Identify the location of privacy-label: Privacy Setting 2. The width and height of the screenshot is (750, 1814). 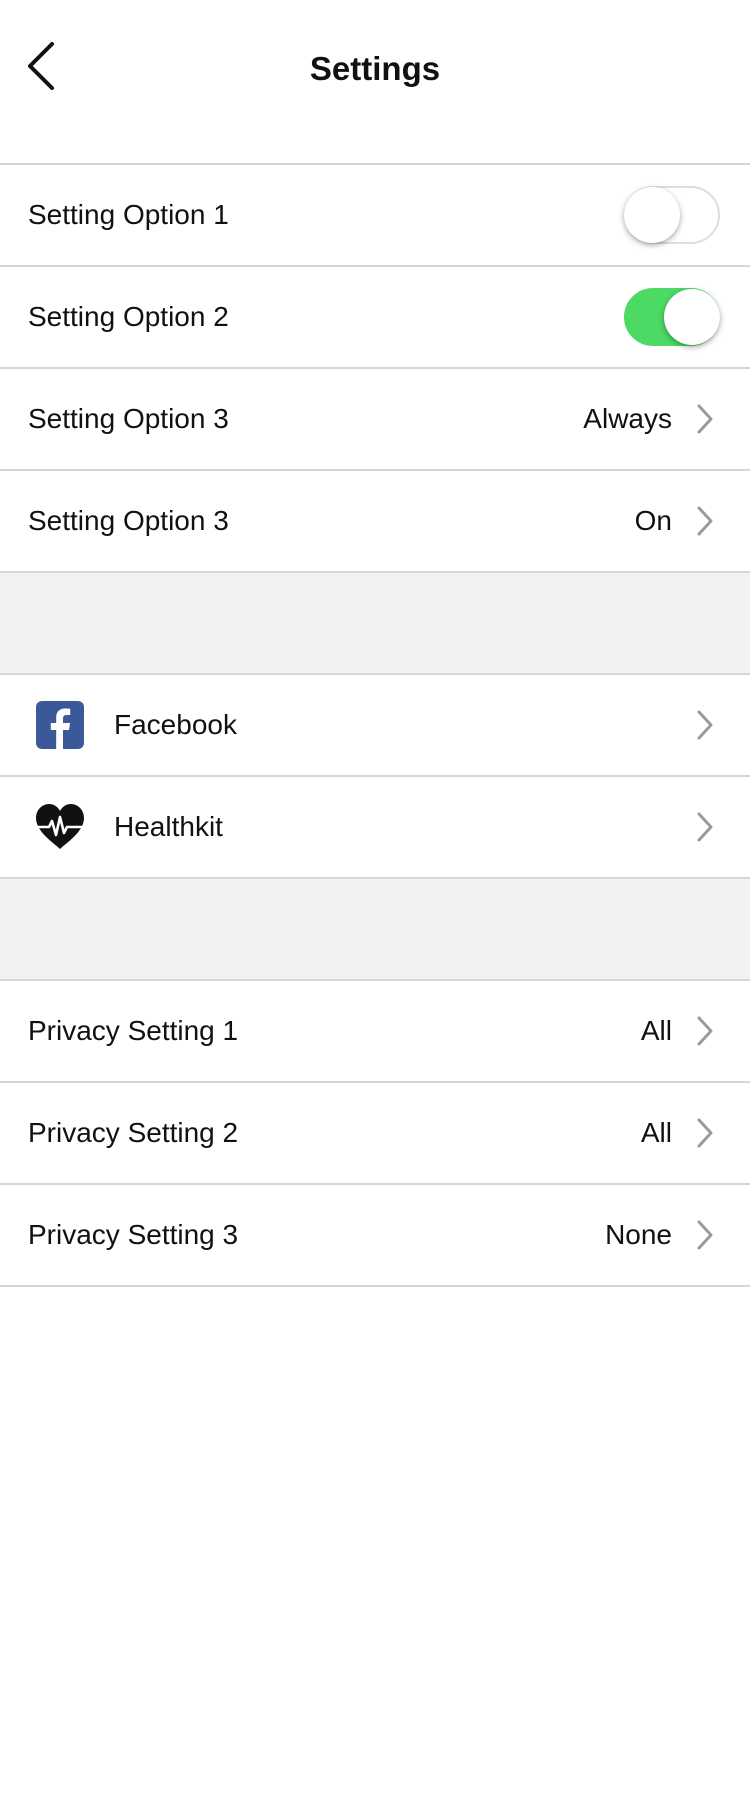
(133, 1132).